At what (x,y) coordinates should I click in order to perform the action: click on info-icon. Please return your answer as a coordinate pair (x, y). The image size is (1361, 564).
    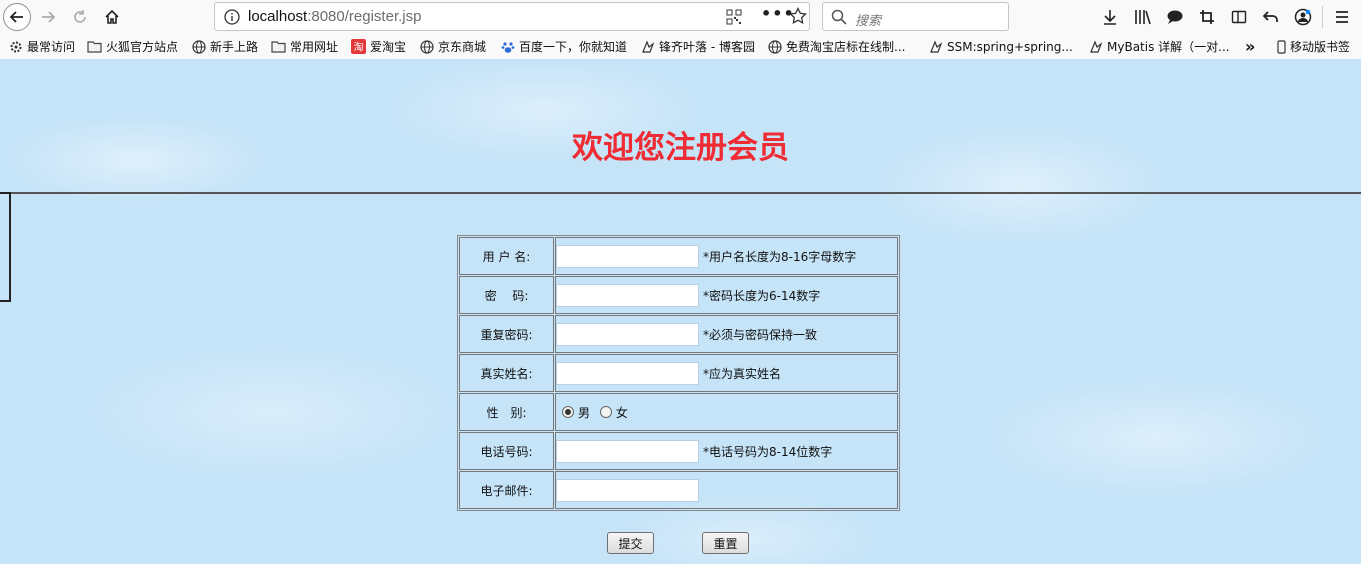
    Looking at the image, I should click on (232, 17).